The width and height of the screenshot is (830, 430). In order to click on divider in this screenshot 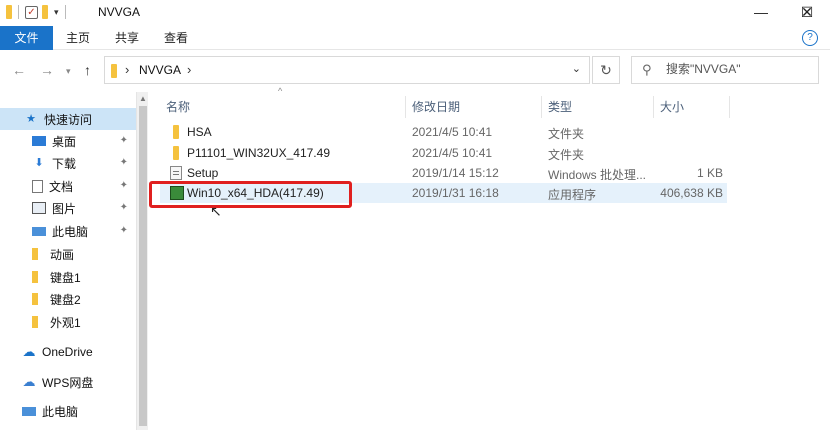, I will do `click(18, 12)`.